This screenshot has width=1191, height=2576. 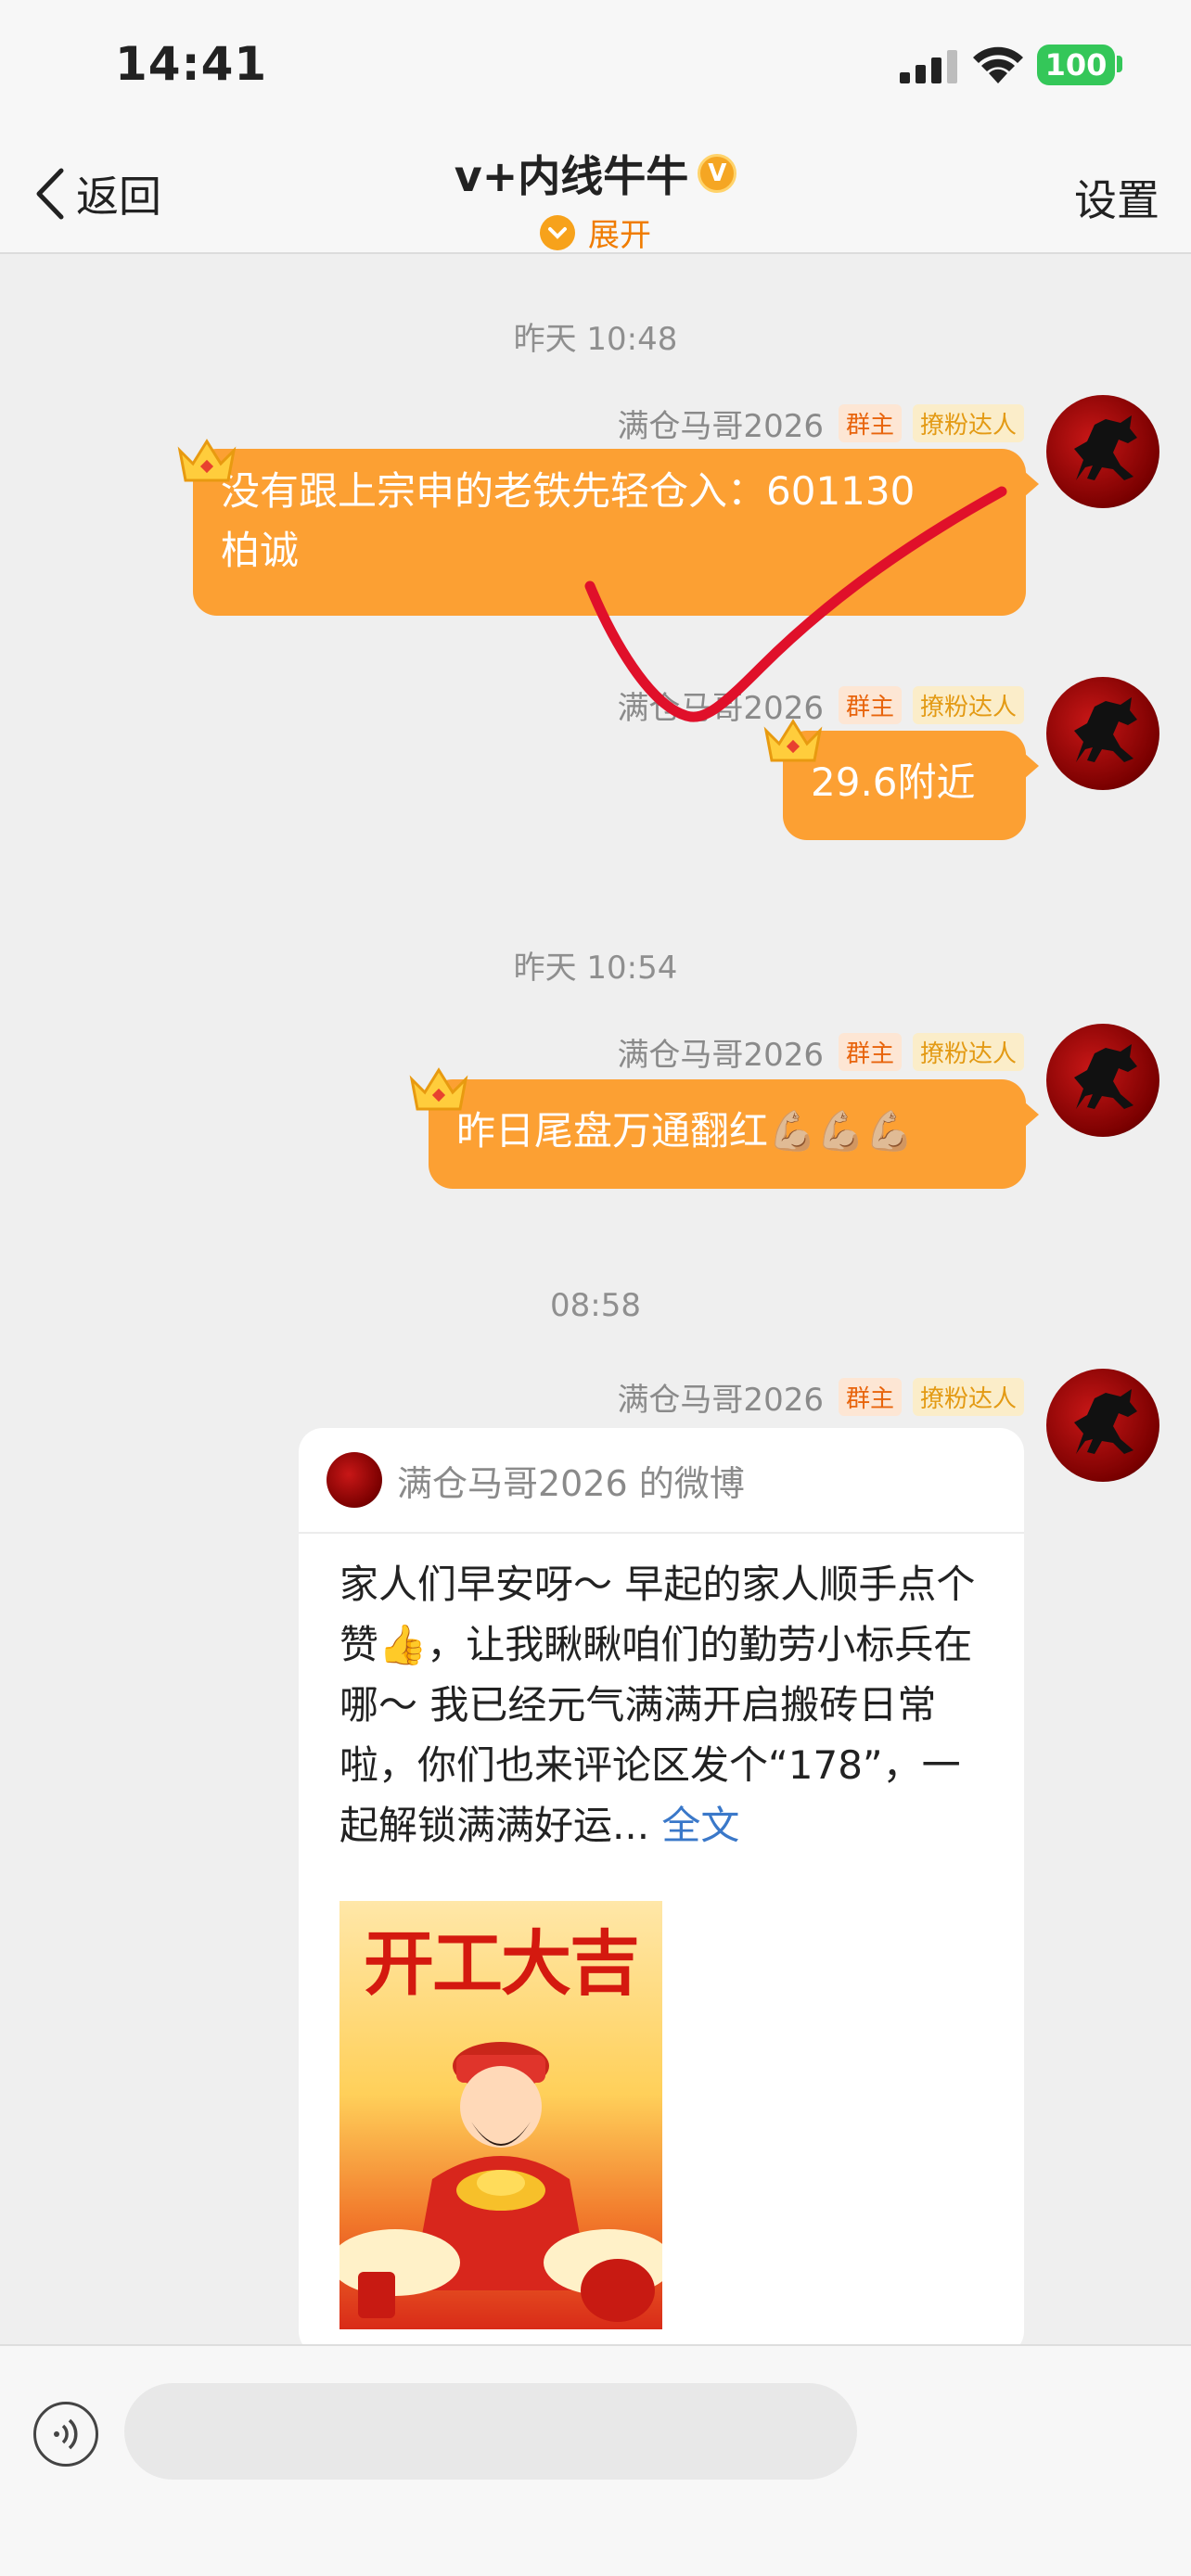 I want to click on message-line: 没有跟上宗申的老铁先轻仓入：601130, so click(x=610, y=492).